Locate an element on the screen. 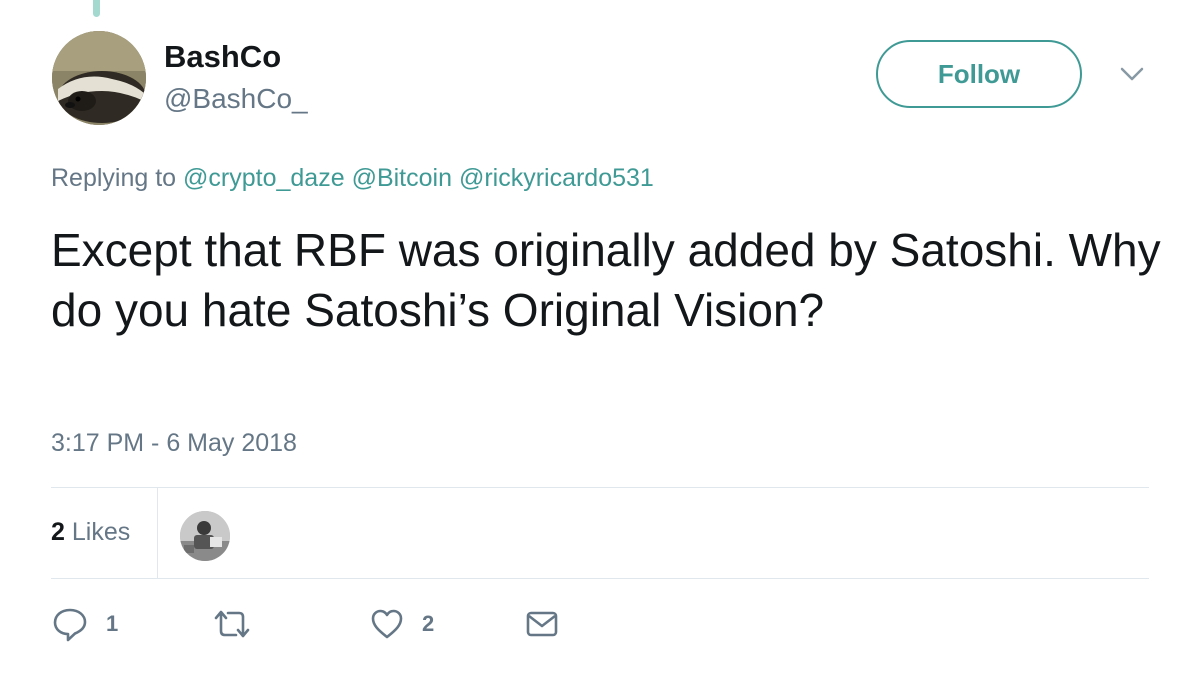 The height and width of the screenshot is (678, 1200). stats-vertical-divider is located at coordinates (157, 532).